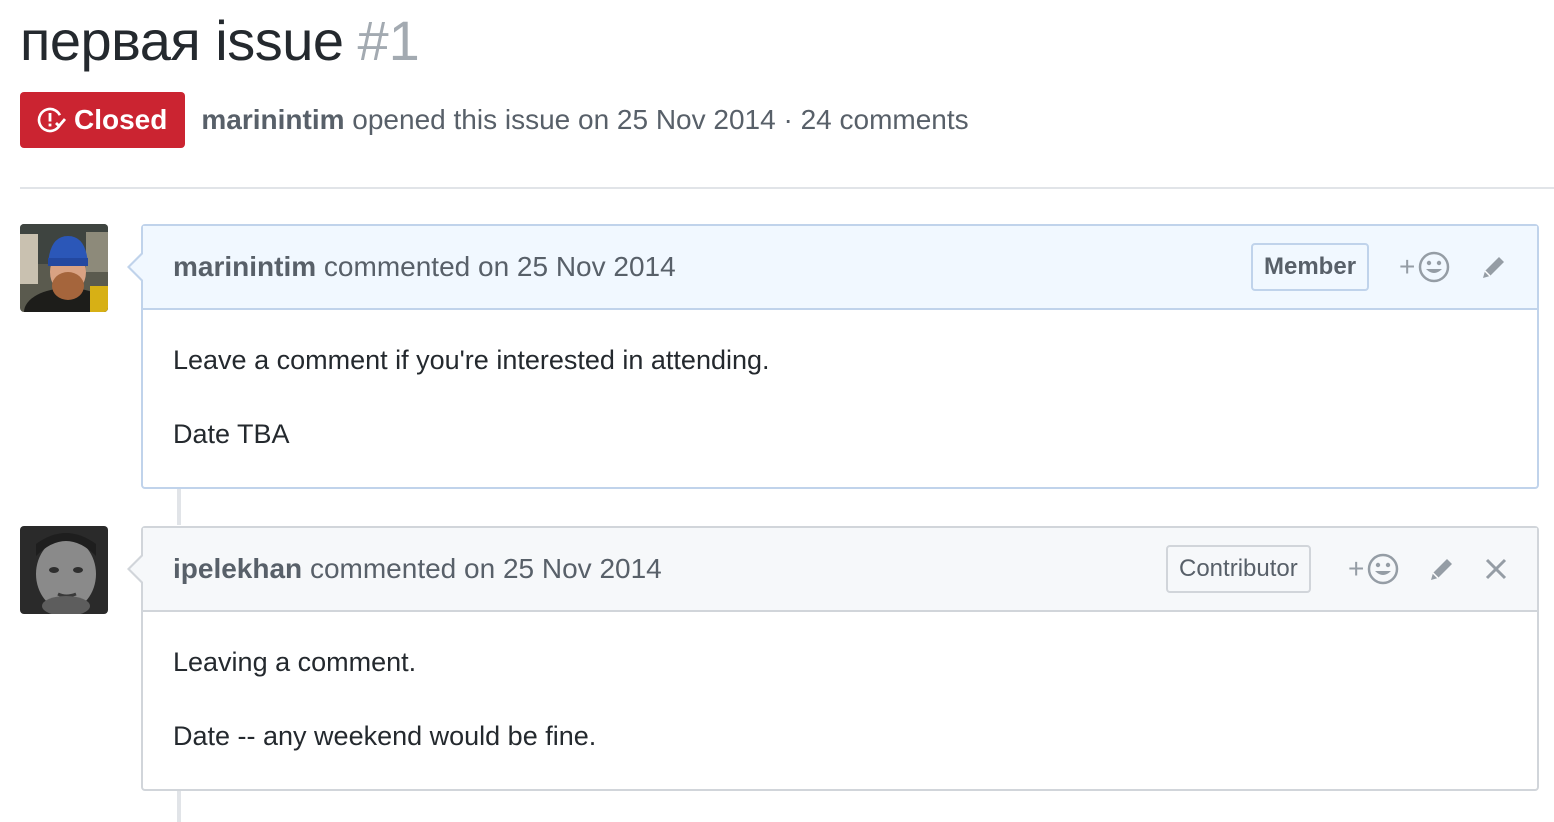 The image size is (1554, 822). I want to click on member-label: Member, so click(1310, 267).